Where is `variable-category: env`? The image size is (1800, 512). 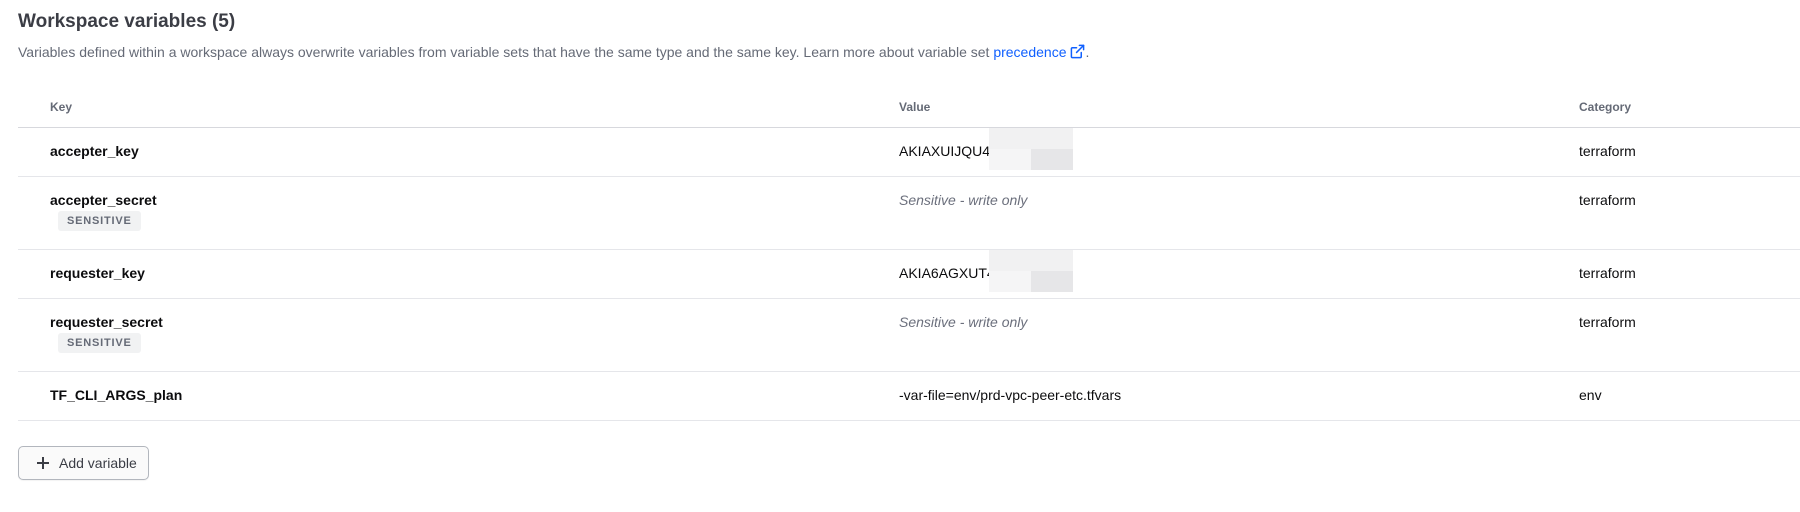
variable-category: env is located at coordinates (1590, 395).